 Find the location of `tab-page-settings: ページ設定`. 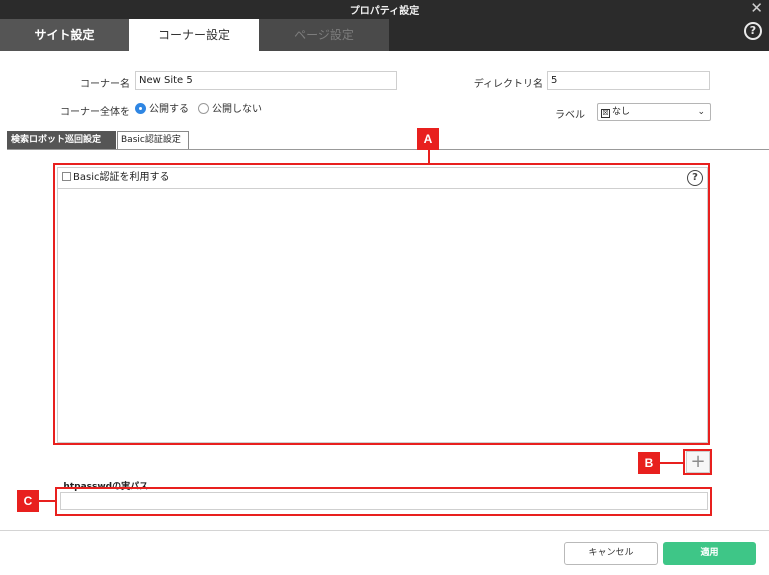

tab-page-settings: ページ設定 is located at coordinates (324, 35).